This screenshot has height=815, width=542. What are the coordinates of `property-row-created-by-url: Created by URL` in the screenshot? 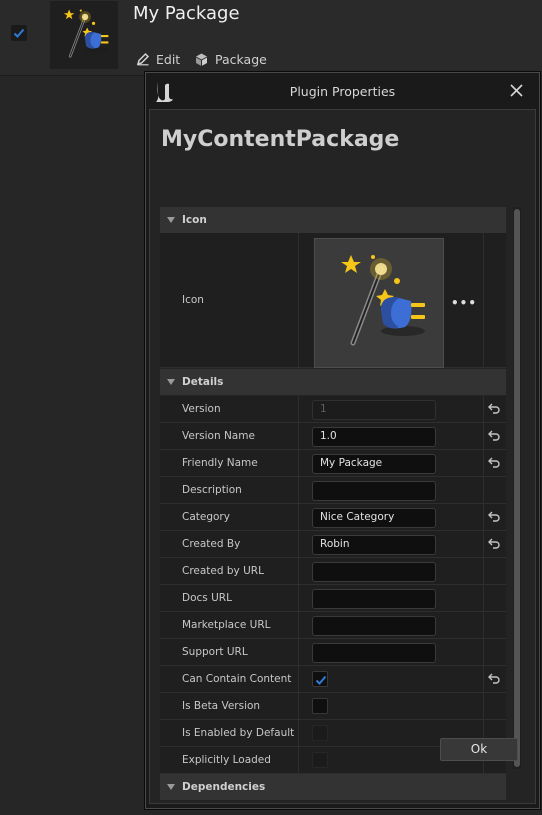 It's located at (333, 571).